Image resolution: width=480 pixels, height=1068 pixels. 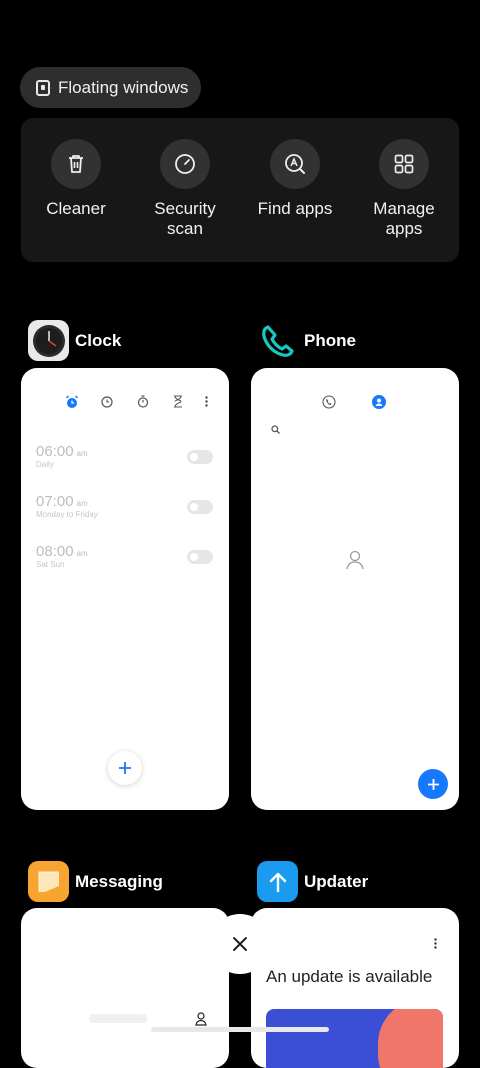 I want to click on messaging-app-header: Messaging, so click(x=95, y=881).